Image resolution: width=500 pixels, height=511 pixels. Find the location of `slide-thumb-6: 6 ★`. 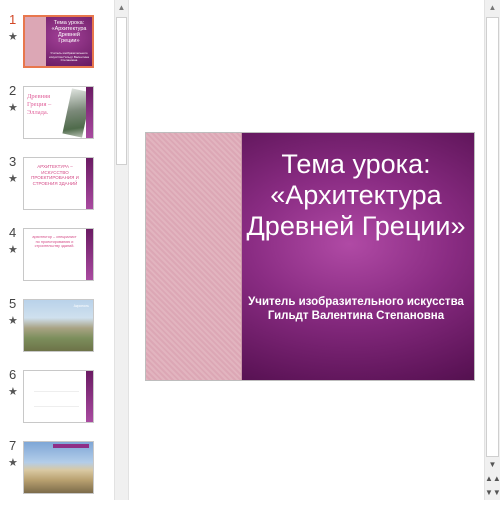

slide-thumb-6: 6 ★ is located at coordinates (57, 403).